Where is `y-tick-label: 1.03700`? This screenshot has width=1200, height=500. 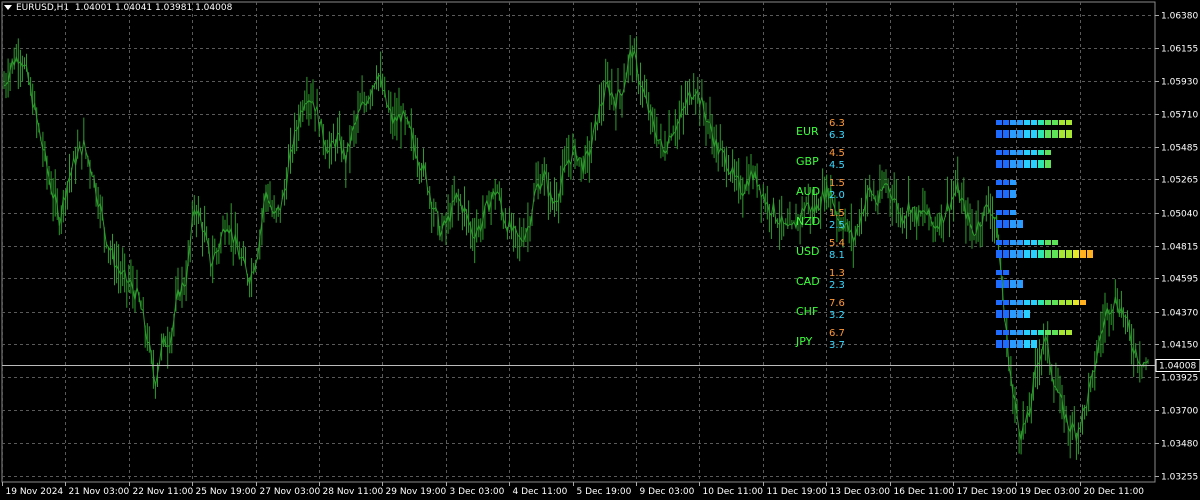 y-tick-label: 1.03700 is located at coordinates (1179, 412).